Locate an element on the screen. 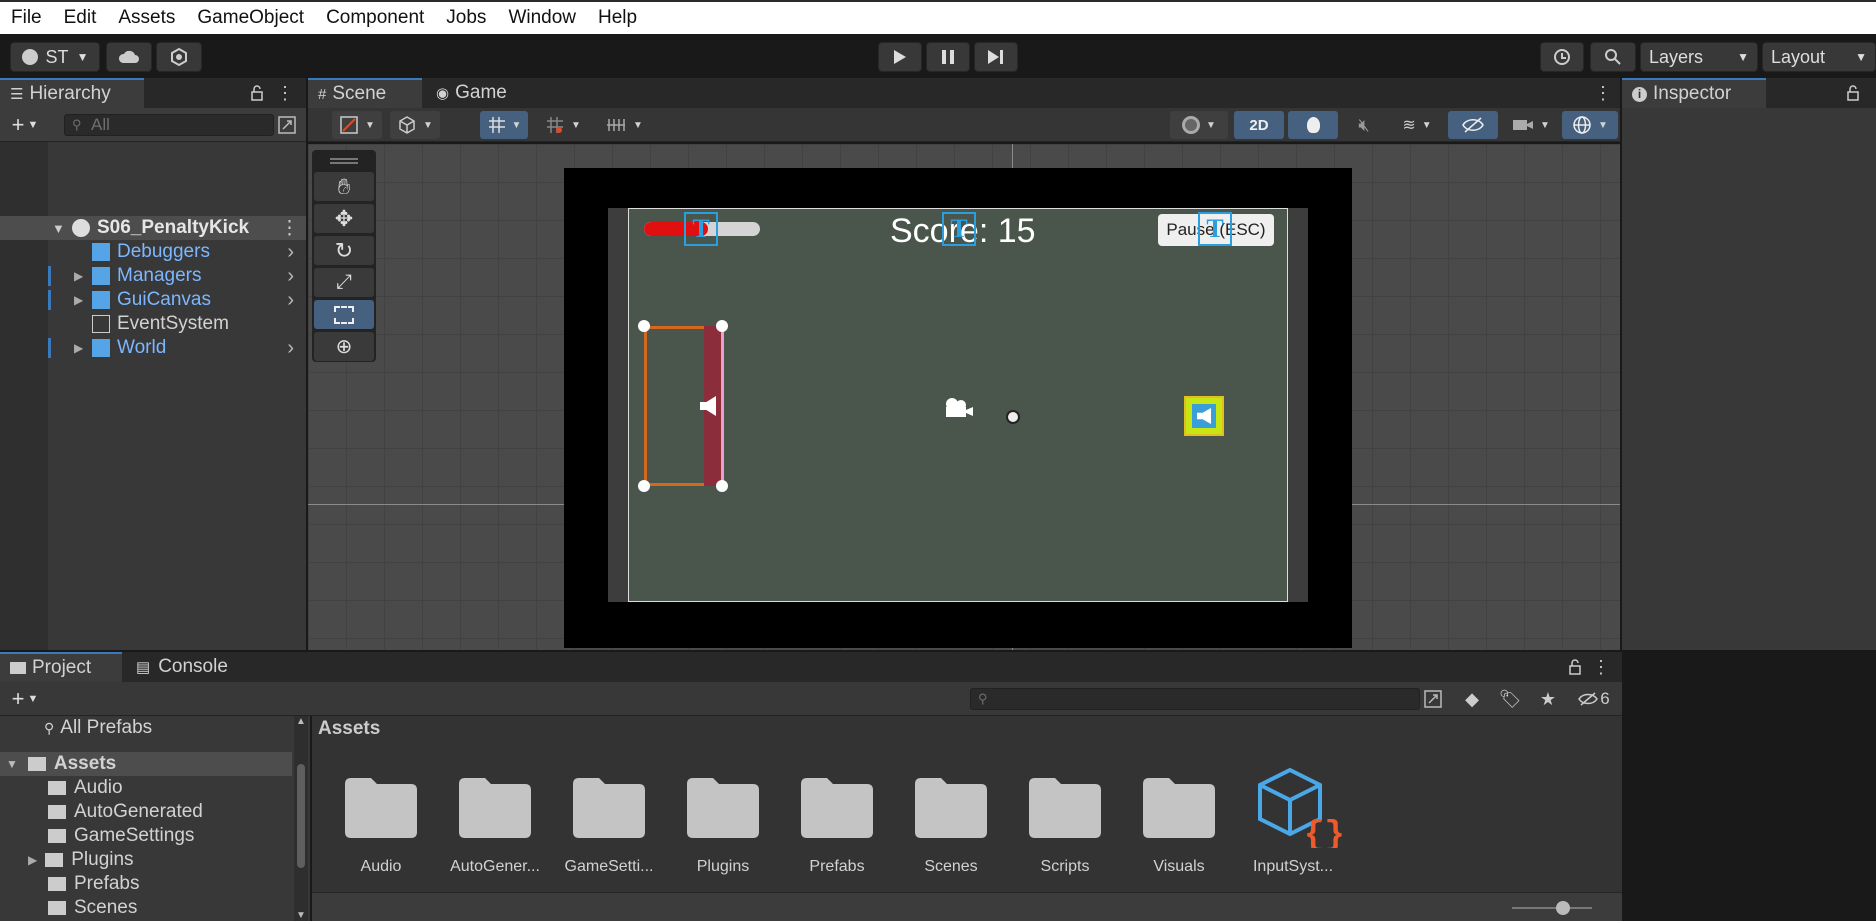  hierarchy-search-input: ⚲ All is located at coordinates (169, 125).